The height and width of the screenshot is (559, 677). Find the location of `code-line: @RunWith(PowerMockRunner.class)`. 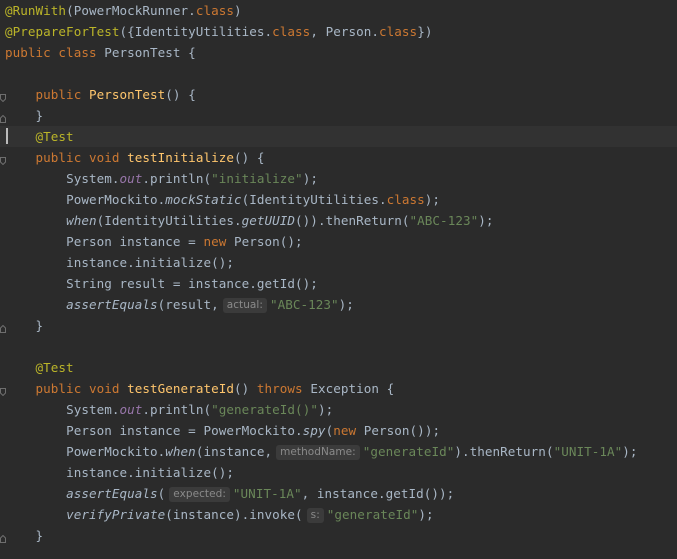

code-line: @RunWith(PowerMockRunner.class) is located at coordinates (123, 10).